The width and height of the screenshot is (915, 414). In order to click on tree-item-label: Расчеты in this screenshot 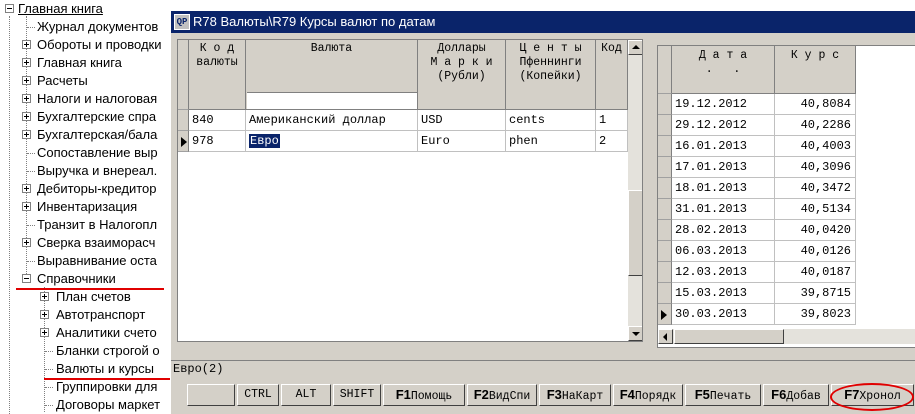, I will do `click(62, 81)`.